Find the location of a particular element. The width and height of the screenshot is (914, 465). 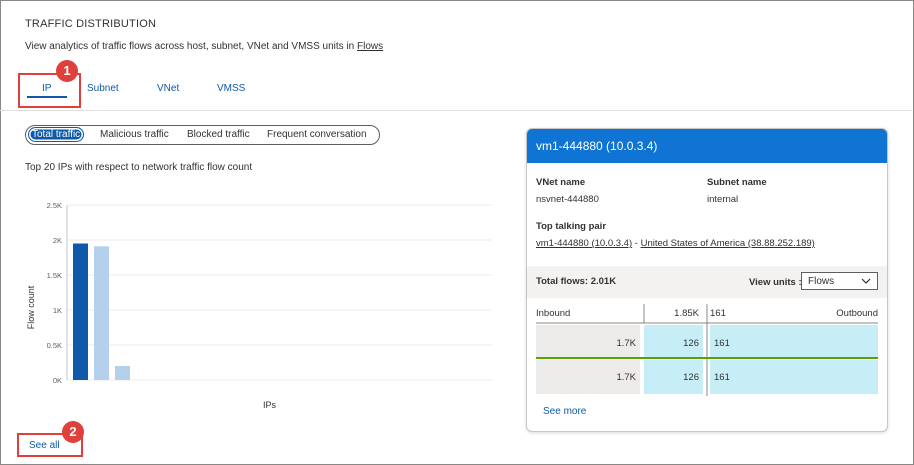

filter-total-traffic: Total traffic is located at coordinates (56, 134).